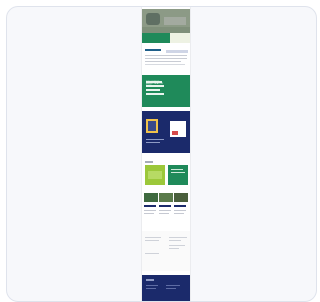  What do you see at coordinates (166, 26) in the screenshot?
I see `hero-photo` at bounding box center [166, 26].